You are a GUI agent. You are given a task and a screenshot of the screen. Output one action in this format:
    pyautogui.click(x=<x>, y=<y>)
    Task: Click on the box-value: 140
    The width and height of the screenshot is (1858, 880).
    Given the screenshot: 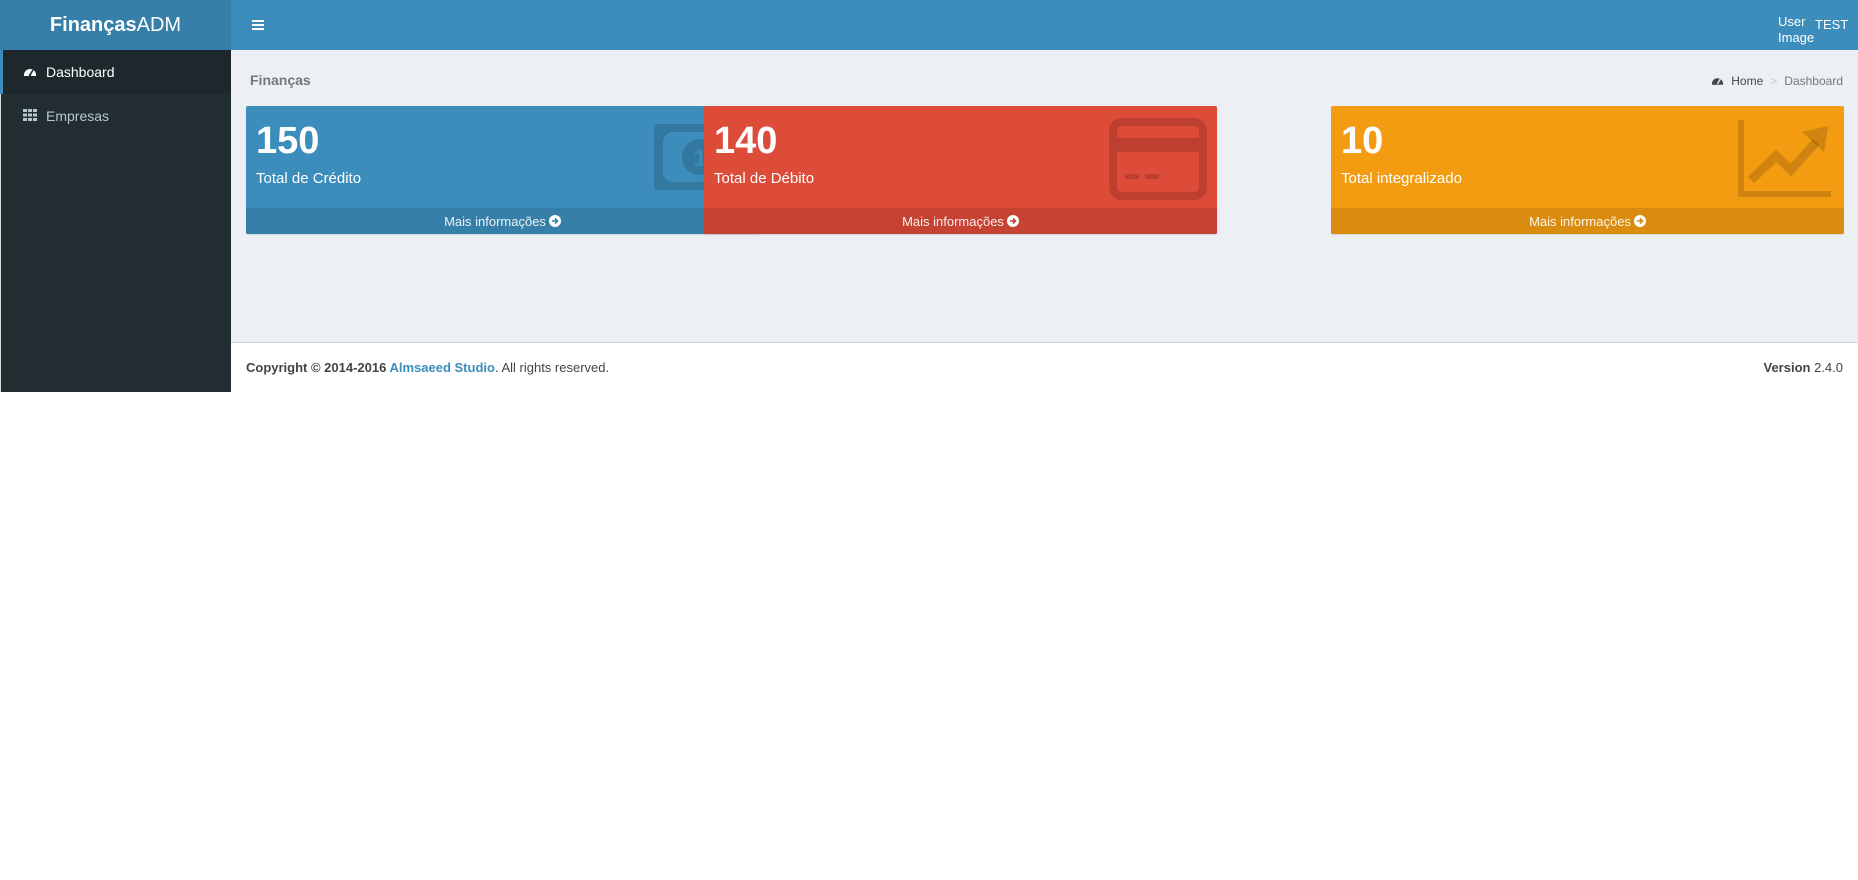 What is the action you would take?
    pyautogui.click(x=746, y=141)
    